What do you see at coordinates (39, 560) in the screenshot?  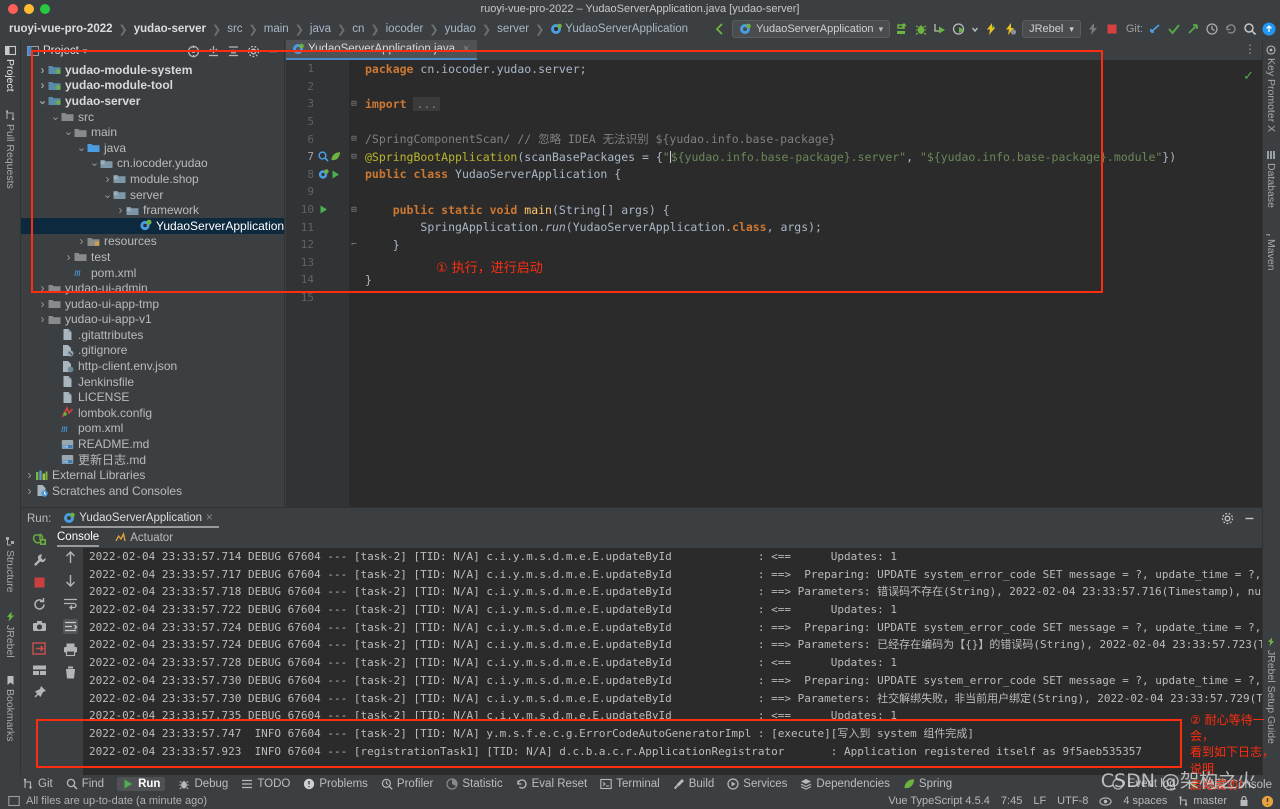 I see `wrench-settings-icon` at bounding box center [39, 560].